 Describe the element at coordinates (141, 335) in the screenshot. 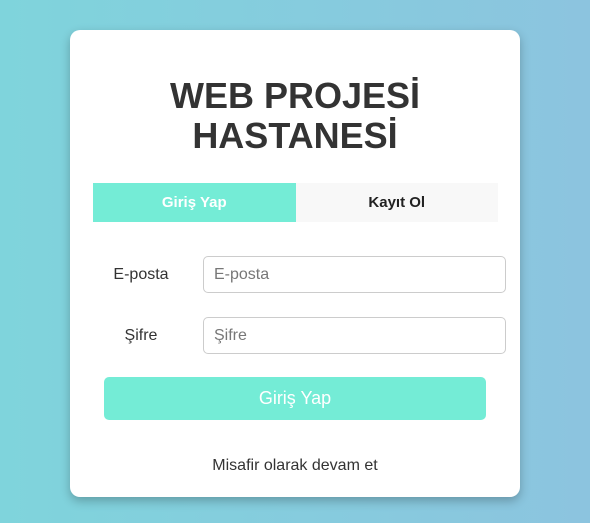

I see `password-label: Şifre` at that location.